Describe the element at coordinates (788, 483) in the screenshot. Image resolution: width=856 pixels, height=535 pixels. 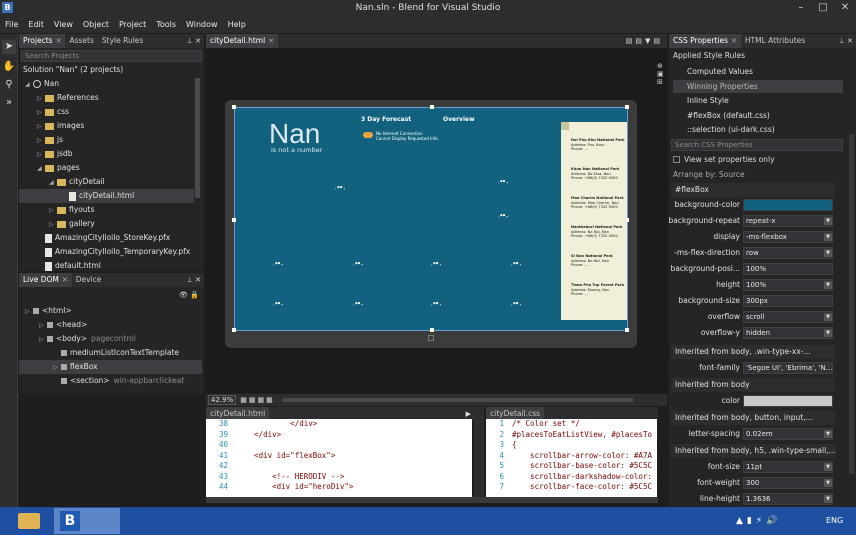
I see `css-prop-value: 300` at that location.